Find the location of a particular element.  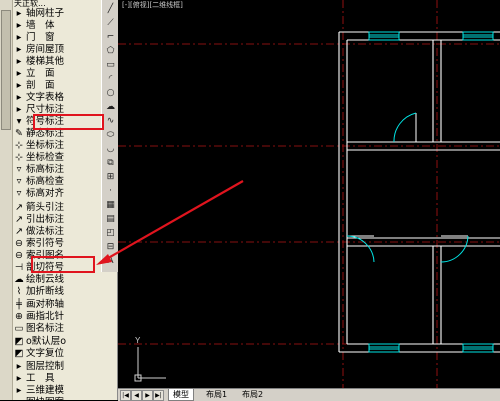

tab-layout1: 布局1 is located at coordinates (216, 394).